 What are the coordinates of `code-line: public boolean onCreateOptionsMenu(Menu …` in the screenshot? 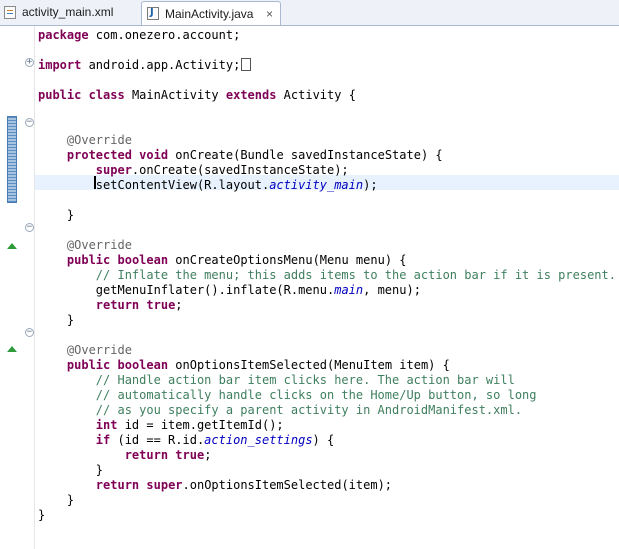 It's located at (222, 260).